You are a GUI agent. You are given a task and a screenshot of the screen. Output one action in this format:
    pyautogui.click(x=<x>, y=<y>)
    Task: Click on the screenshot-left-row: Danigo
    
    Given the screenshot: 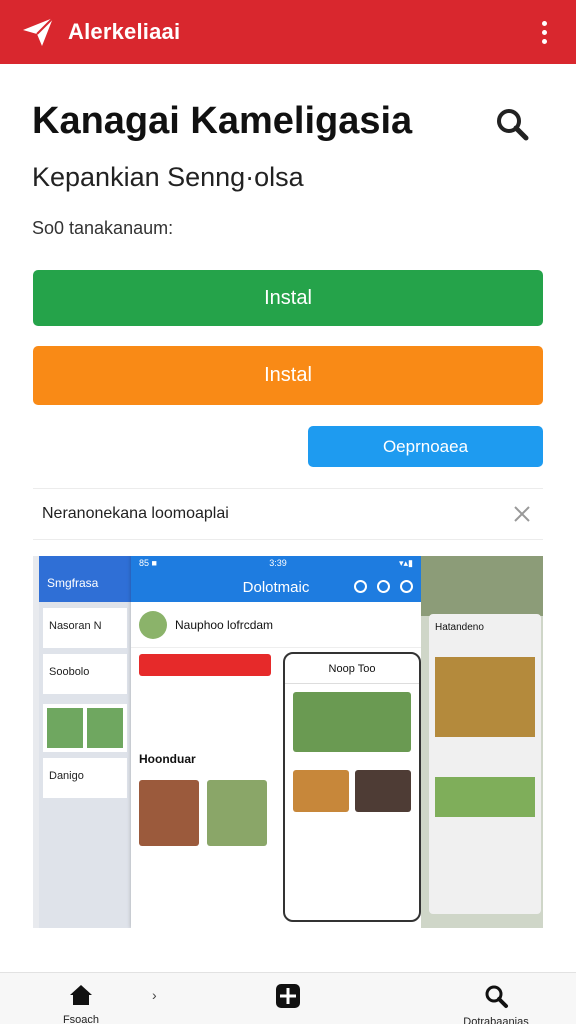 What is the action you would take?
    pyautogui.click(x=85, y=778)
    